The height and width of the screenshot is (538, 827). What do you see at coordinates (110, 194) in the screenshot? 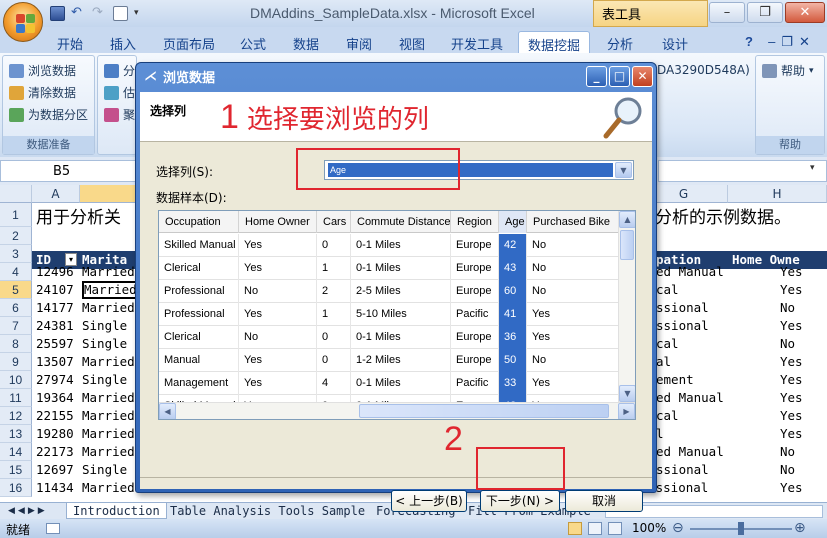
I see `column-header-b` at bounding box center [110, 194].